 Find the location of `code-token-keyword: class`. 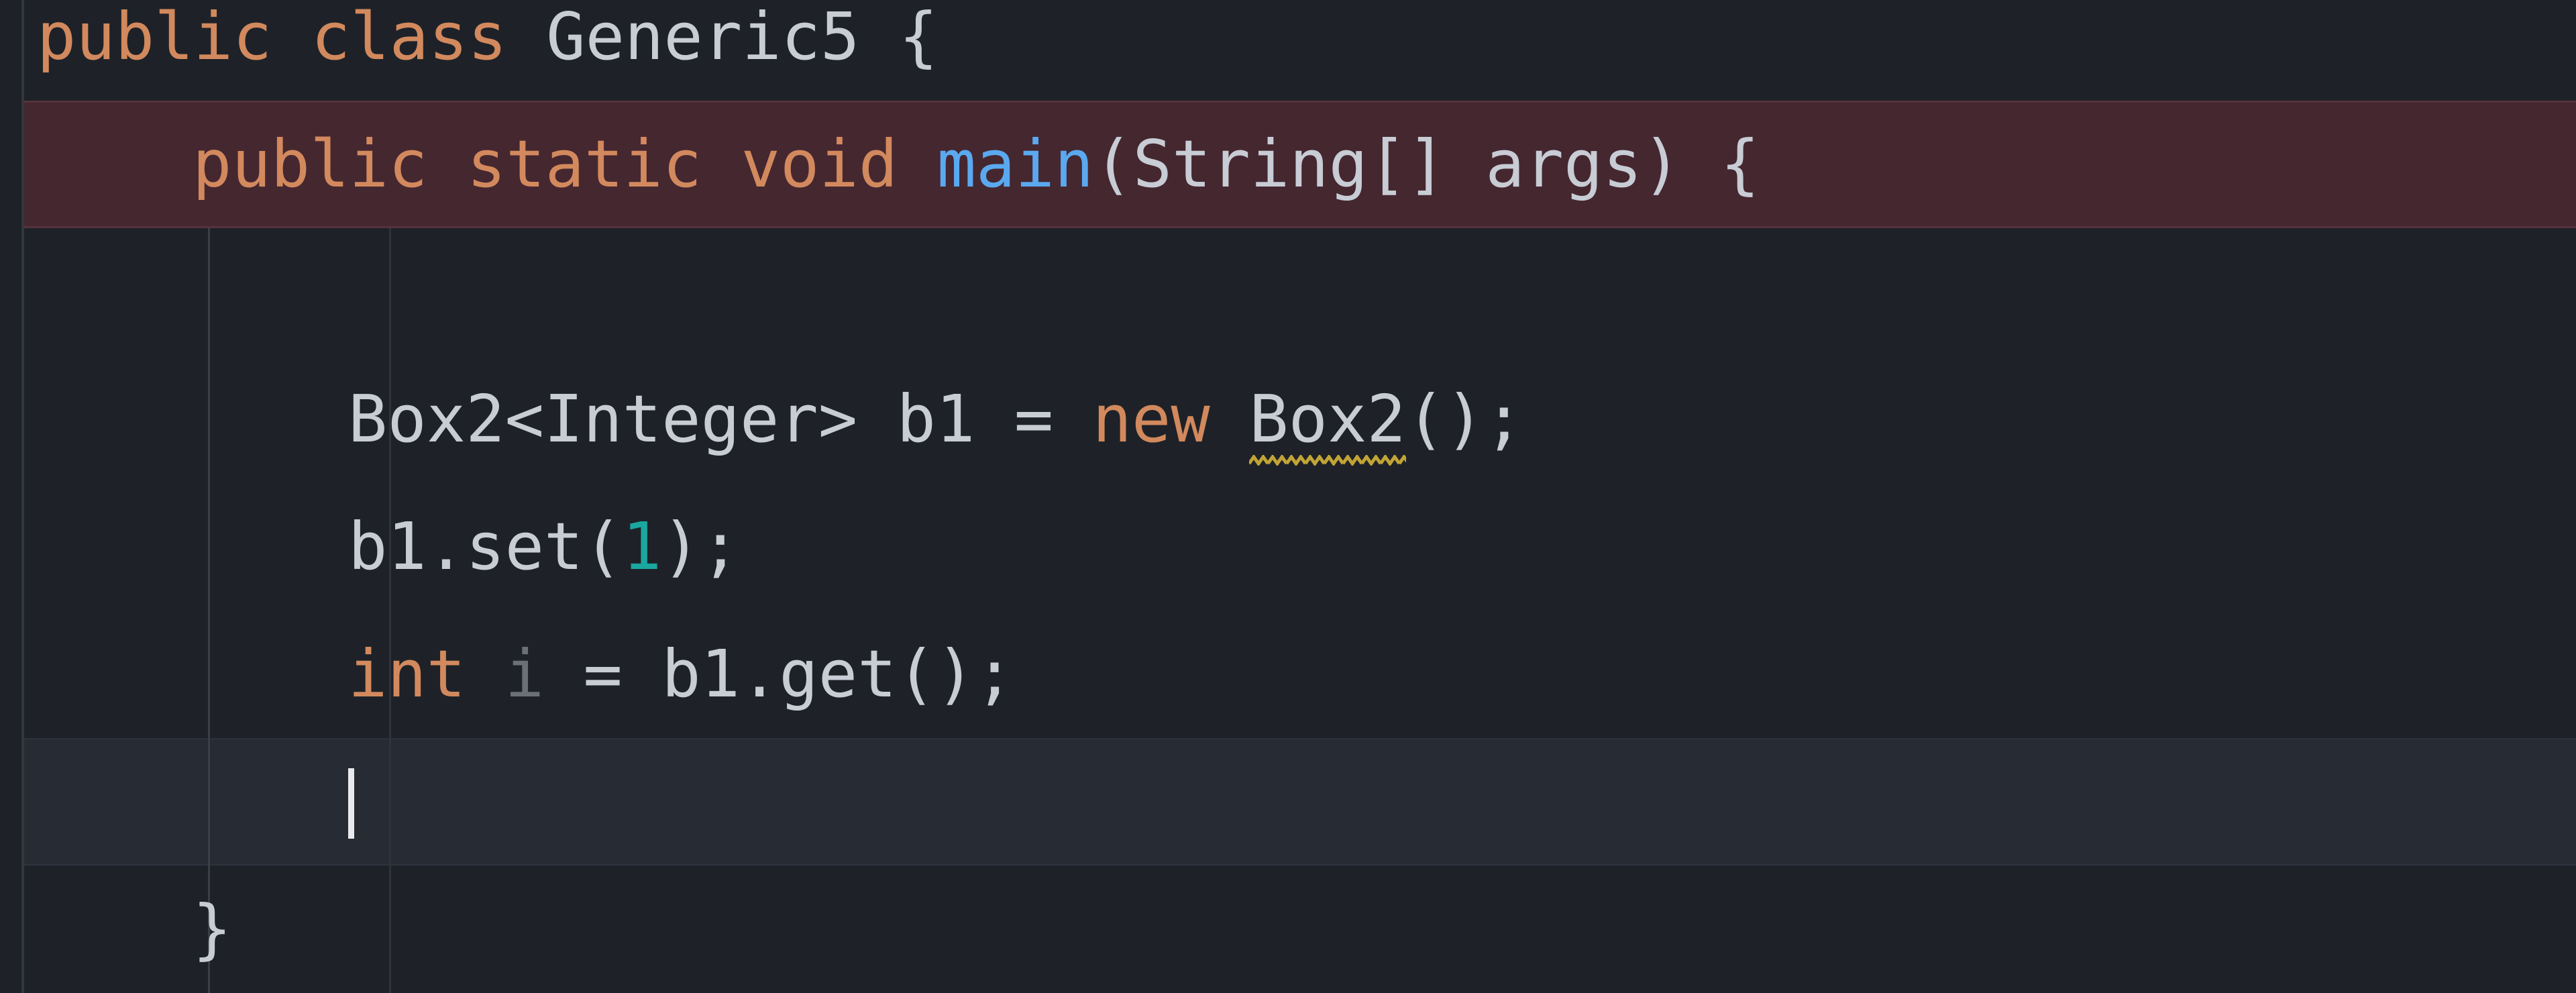

code-token-keyword: class is located at coordinates (409, 37).